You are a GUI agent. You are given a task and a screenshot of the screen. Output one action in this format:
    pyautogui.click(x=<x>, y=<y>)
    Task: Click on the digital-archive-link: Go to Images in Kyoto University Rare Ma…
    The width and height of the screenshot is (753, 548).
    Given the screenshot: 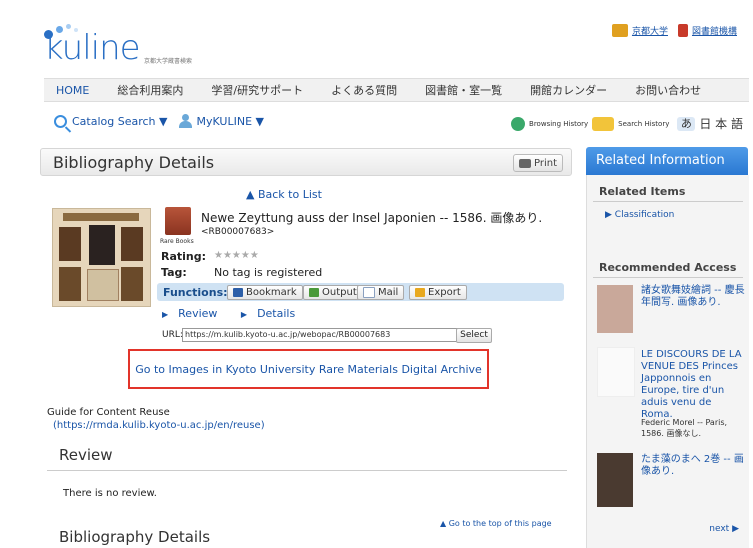 What is the action you would take?
    pyautogui.click(x=308, y=369)
    